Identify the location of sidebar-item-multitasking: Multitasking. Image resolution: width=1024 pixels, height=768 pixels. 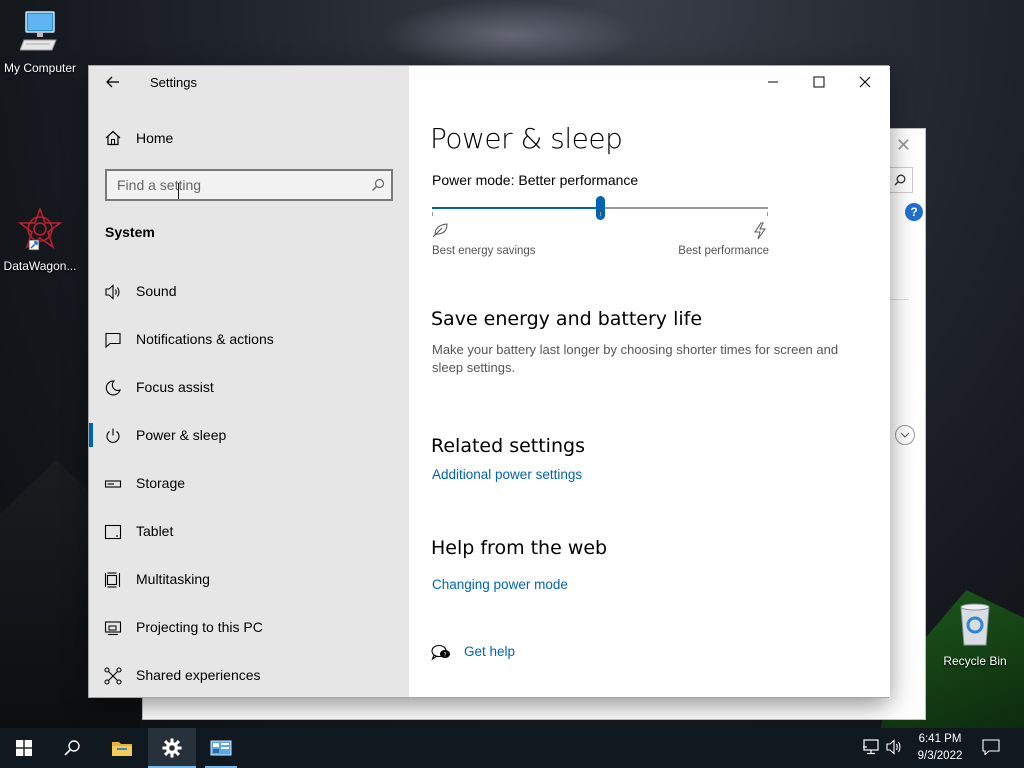
(249, 579).